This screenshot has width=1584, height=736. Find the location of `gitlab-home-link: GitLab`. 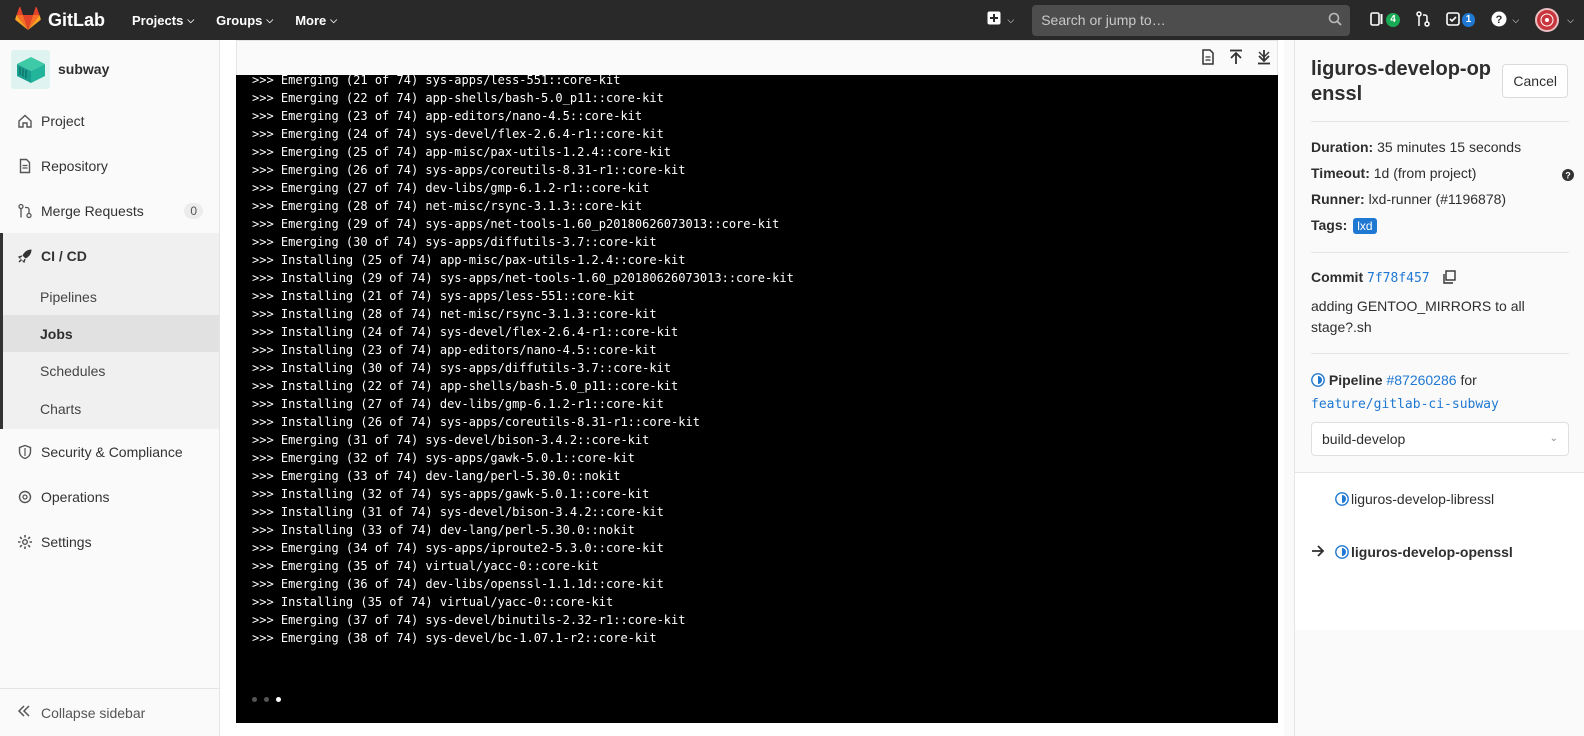

gitlab-home-link: GitLab is located at coordinates (60, 20).